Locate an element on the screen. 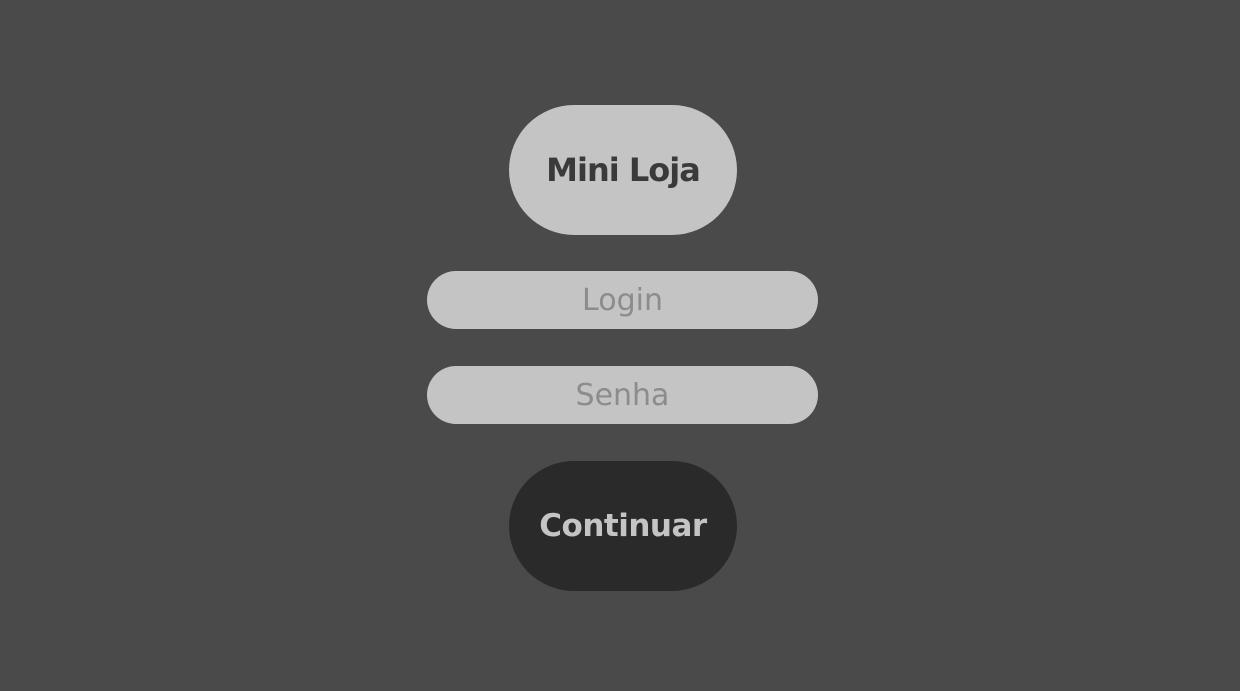  continue-button-label: Continuar is located at coordinates (623, 526).